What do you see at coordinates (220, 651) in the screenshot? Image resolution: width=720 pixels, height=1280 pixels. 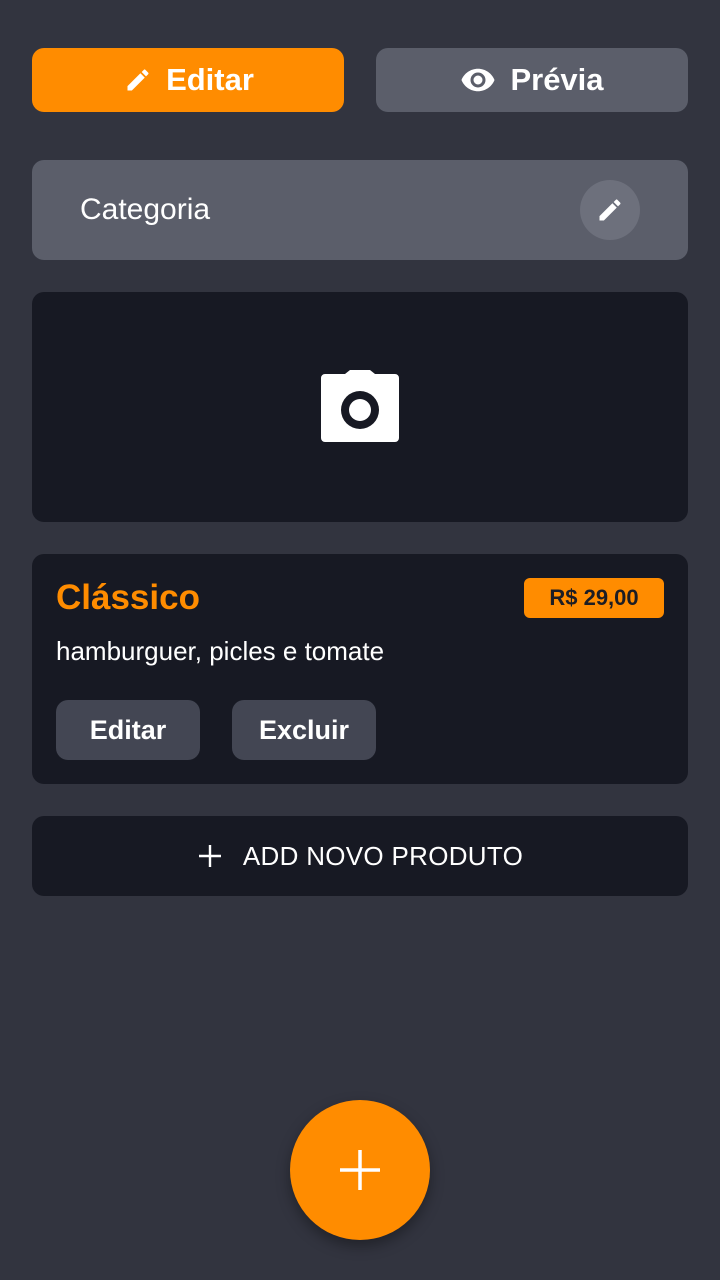 I see `product-description: hamburguer, picles e tomate` at bounding box center [220, 651].